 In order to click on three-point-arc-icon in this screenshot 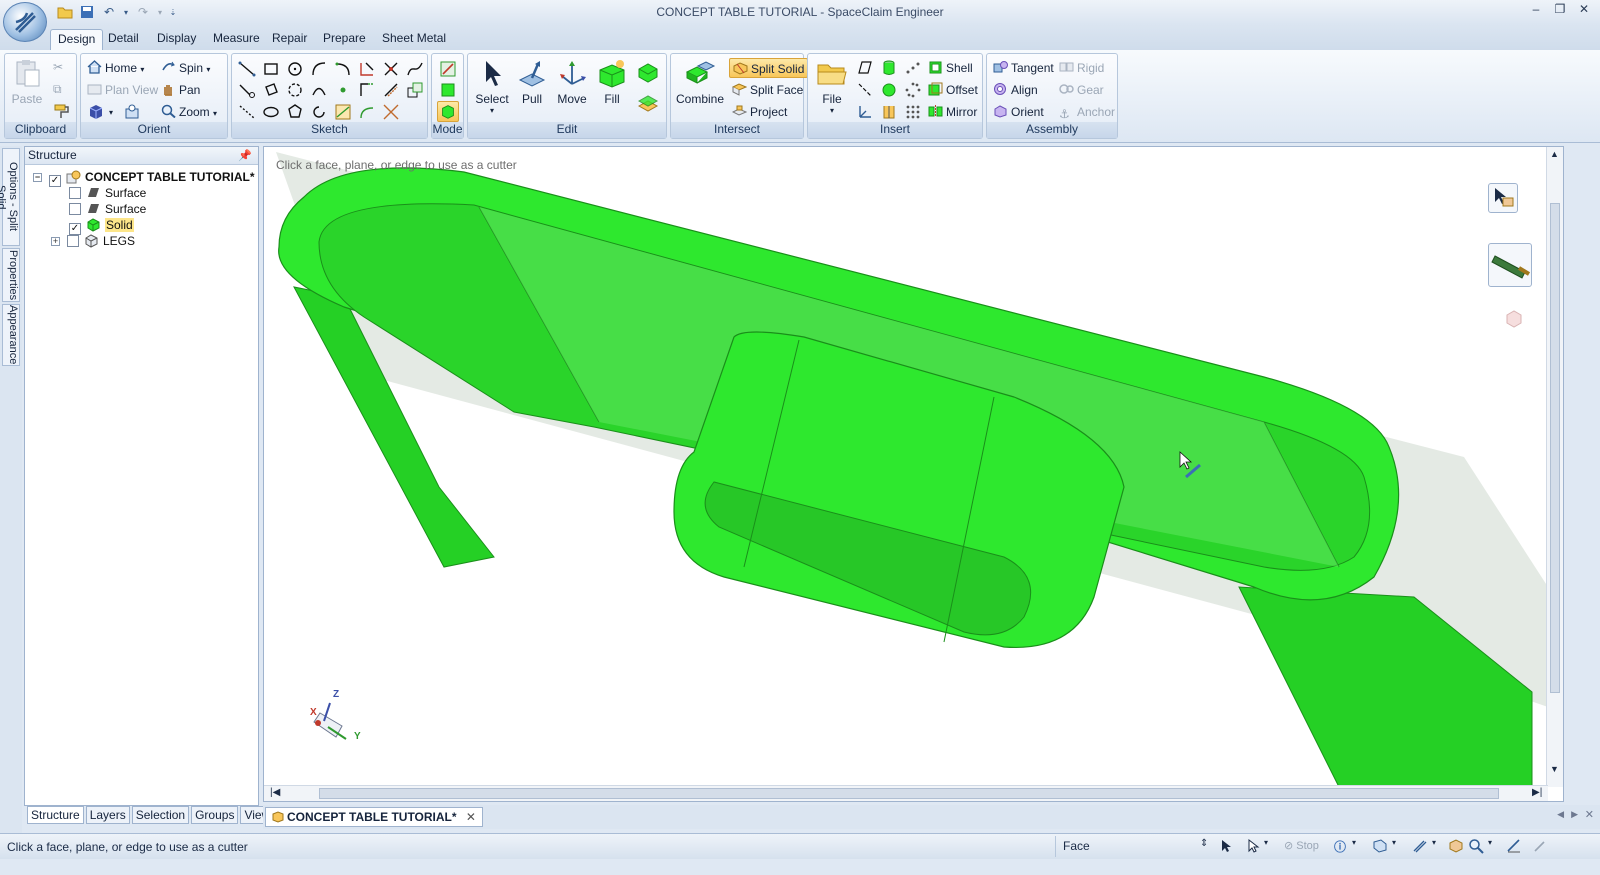, I will do `click(319, 90)`.